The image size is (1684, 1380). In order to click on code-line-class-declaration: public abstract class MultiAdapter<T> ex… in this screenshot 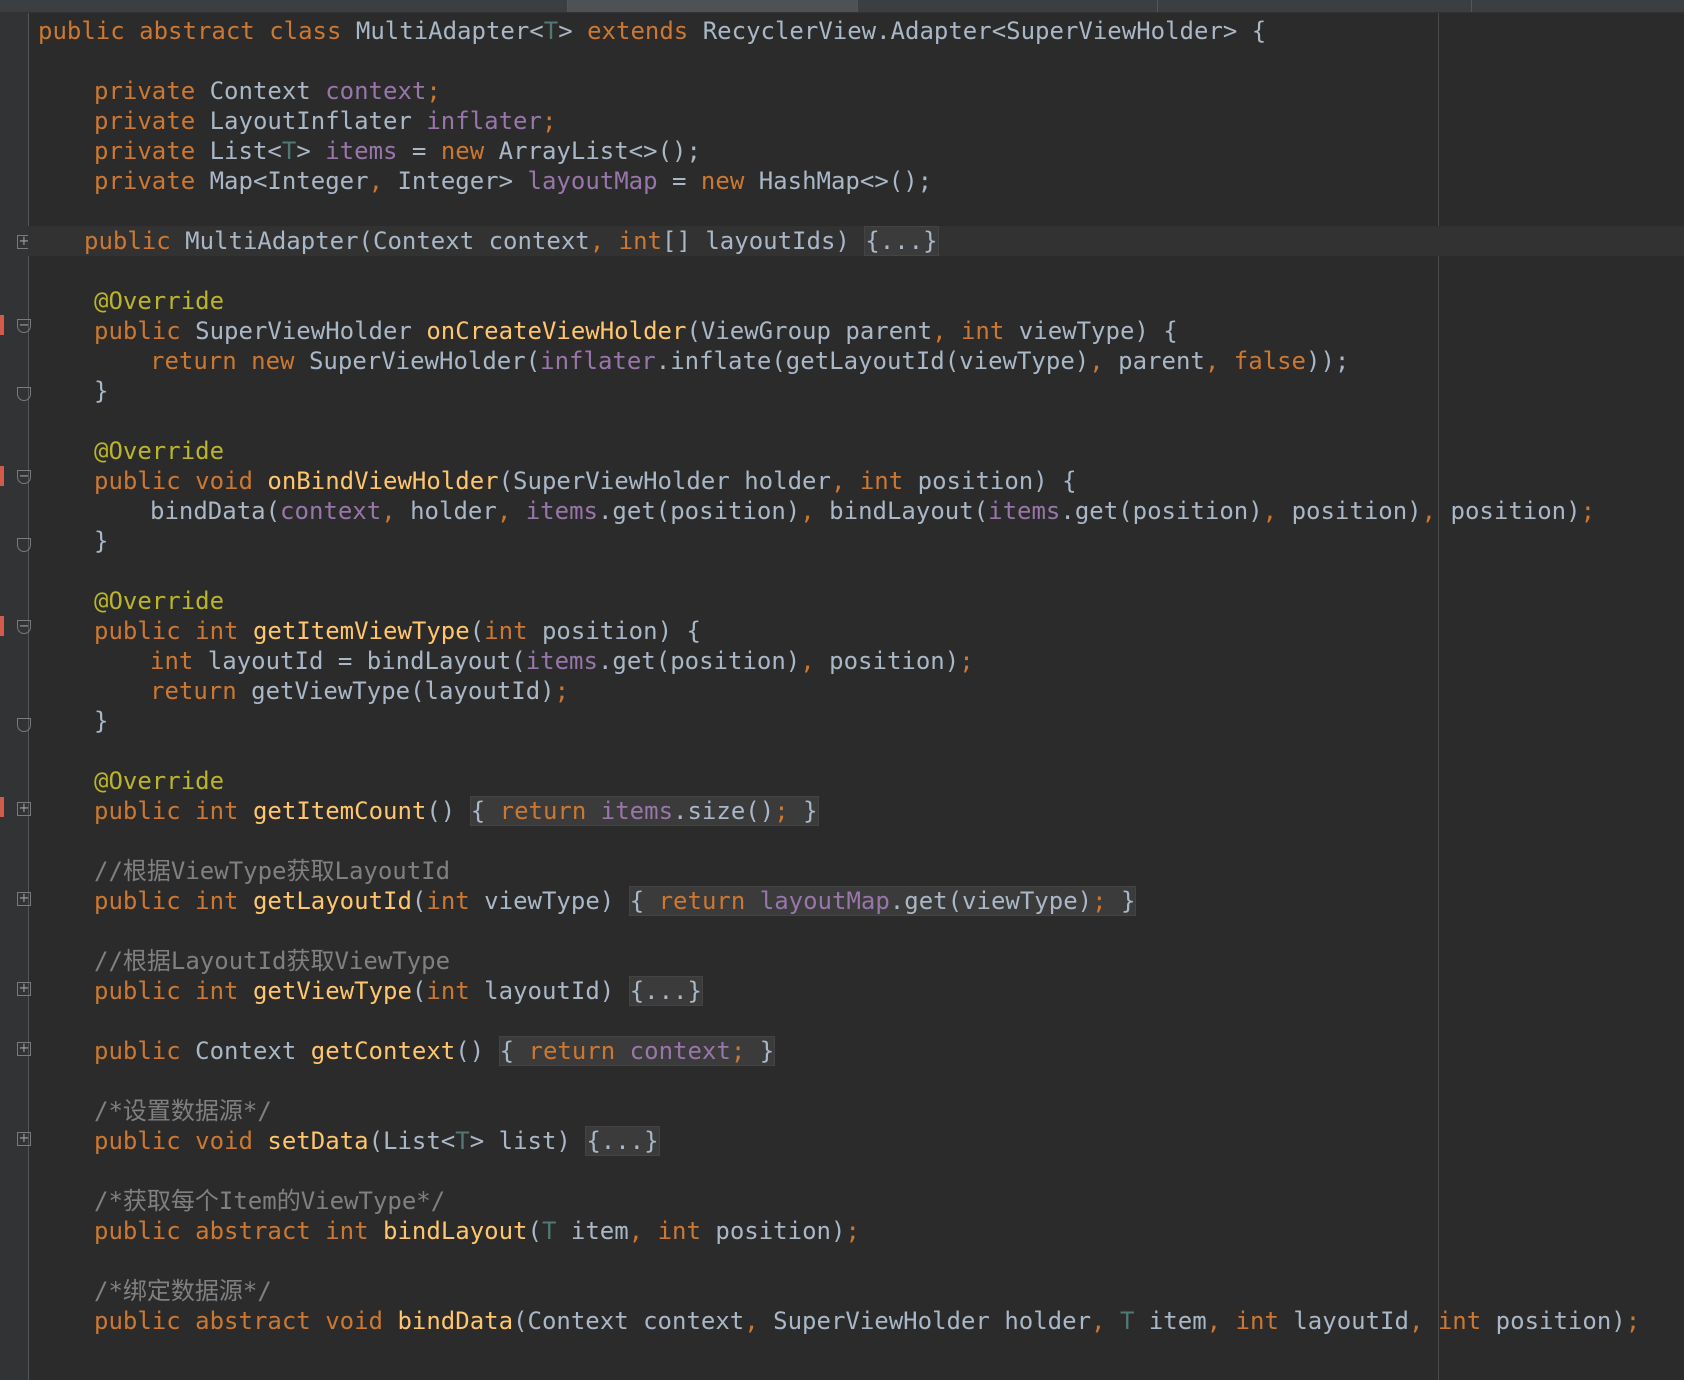, I will do `click(652, 31)`.